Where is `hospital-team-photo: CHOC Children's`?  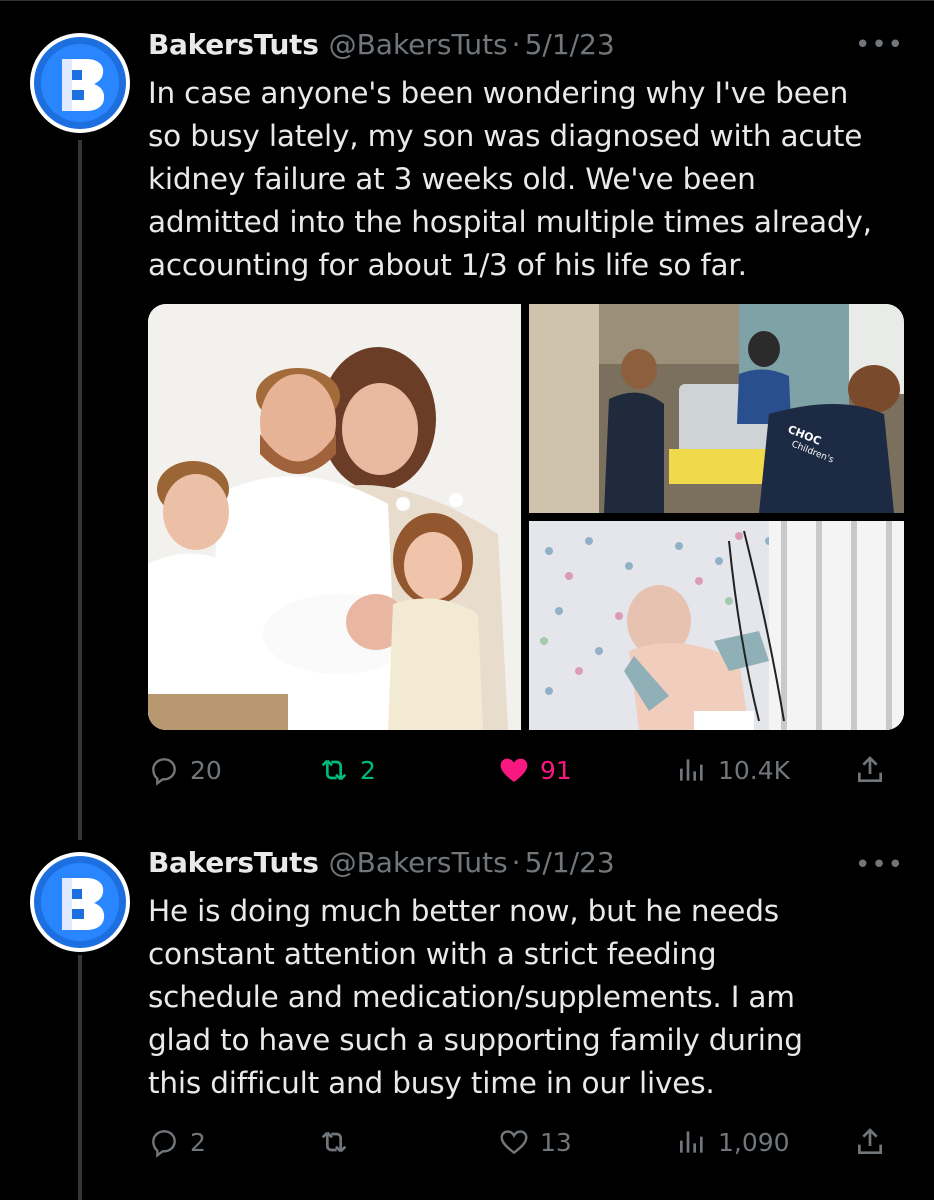
hospital-team-photo: CHOC Children's is located at coordinates (716, 408).